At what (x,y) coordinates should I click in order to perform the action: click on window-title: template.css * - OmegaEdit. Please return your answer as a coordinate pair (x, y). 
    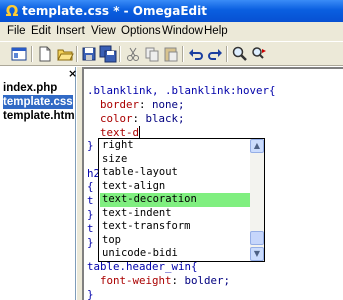
    Looking at the image, I should click on (114, 11).